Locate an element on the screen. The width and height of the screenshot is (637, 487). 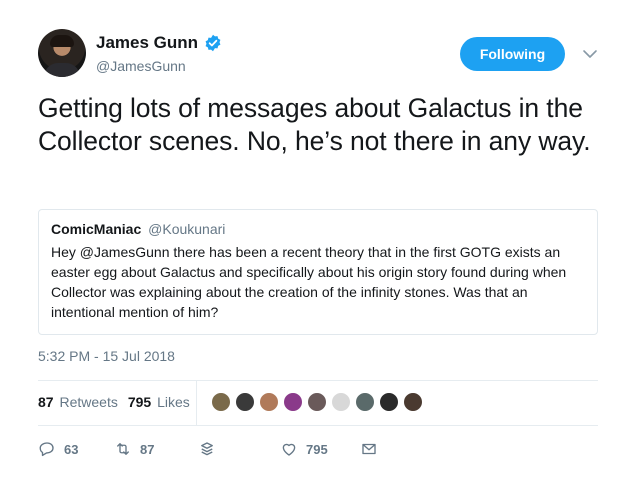
like-action: 795 is located at coordinates (304, 449).